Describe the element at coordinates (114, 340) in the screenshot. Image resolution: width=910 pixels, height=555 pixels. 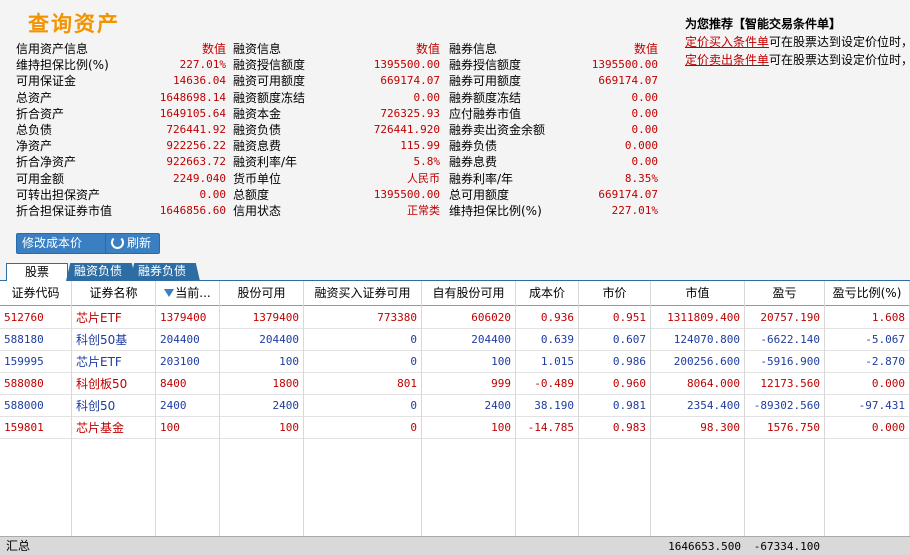
I see `cell-name: 科创50基` at that location.